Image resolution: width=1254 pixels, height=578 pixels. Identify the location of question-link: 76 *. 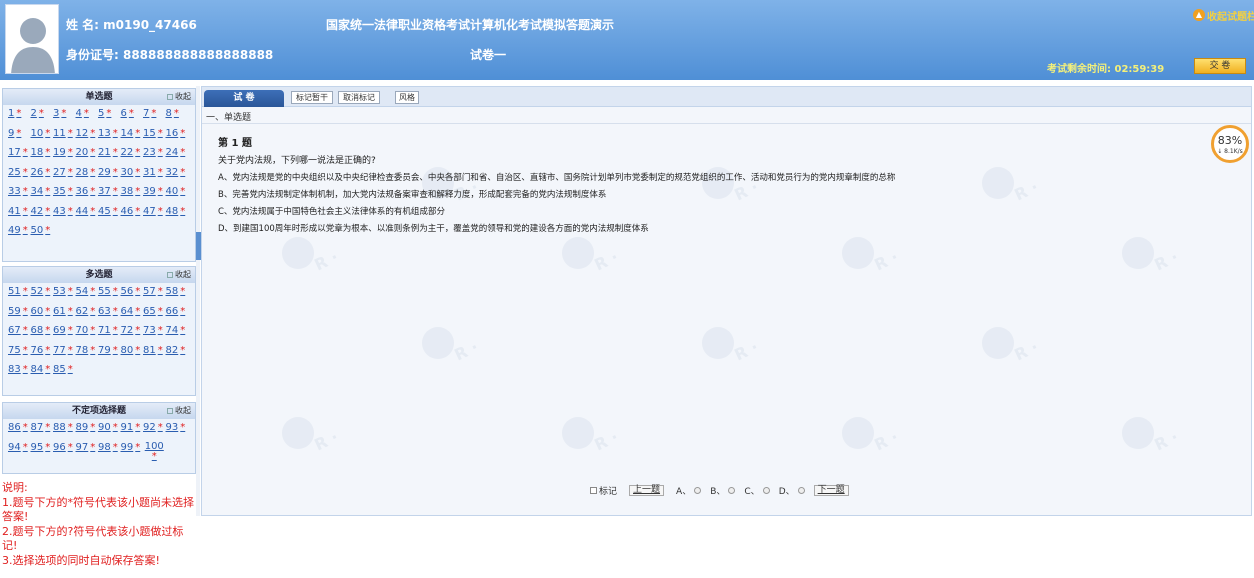
(42, 350).